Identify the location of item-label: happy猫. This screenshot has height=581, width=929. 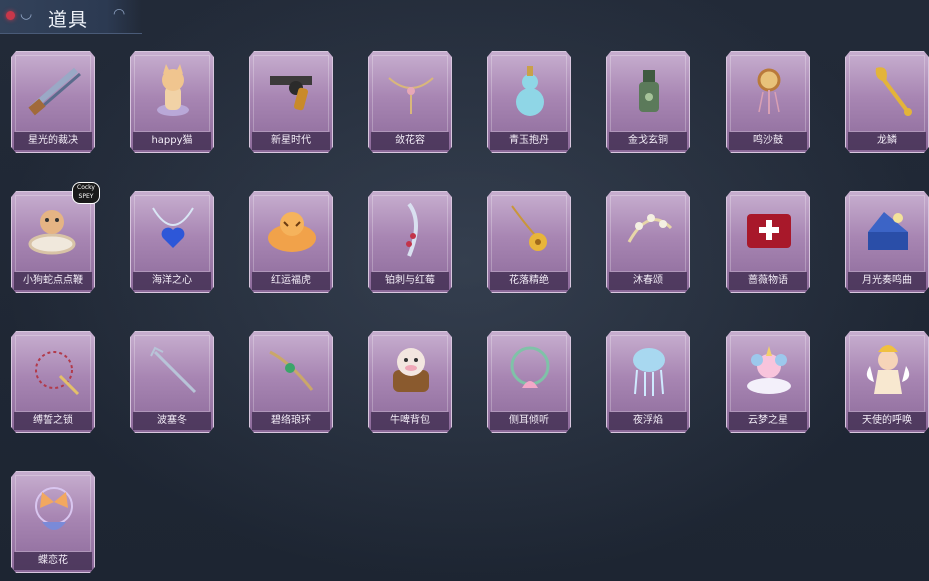
(172, 141).